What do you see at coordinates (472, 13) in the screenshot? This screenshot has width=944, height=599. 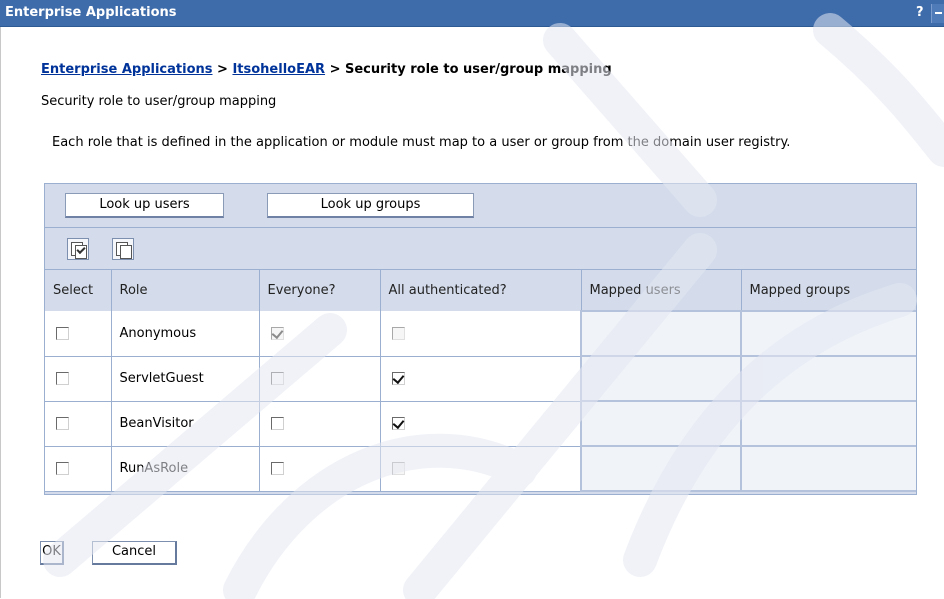 I see `window-titlebar: Enterprise Applications ?` at bounding box center [472, 13].